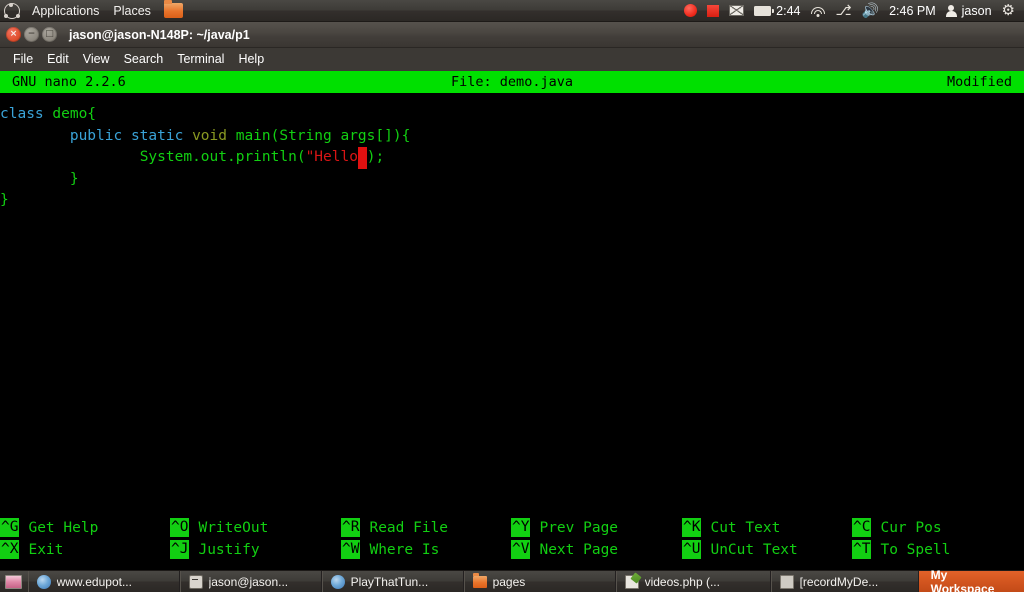  Describe the element at coordinates (215, 549) in the screenshot. I see `shortcut-justify: ^J Justify` at that location.